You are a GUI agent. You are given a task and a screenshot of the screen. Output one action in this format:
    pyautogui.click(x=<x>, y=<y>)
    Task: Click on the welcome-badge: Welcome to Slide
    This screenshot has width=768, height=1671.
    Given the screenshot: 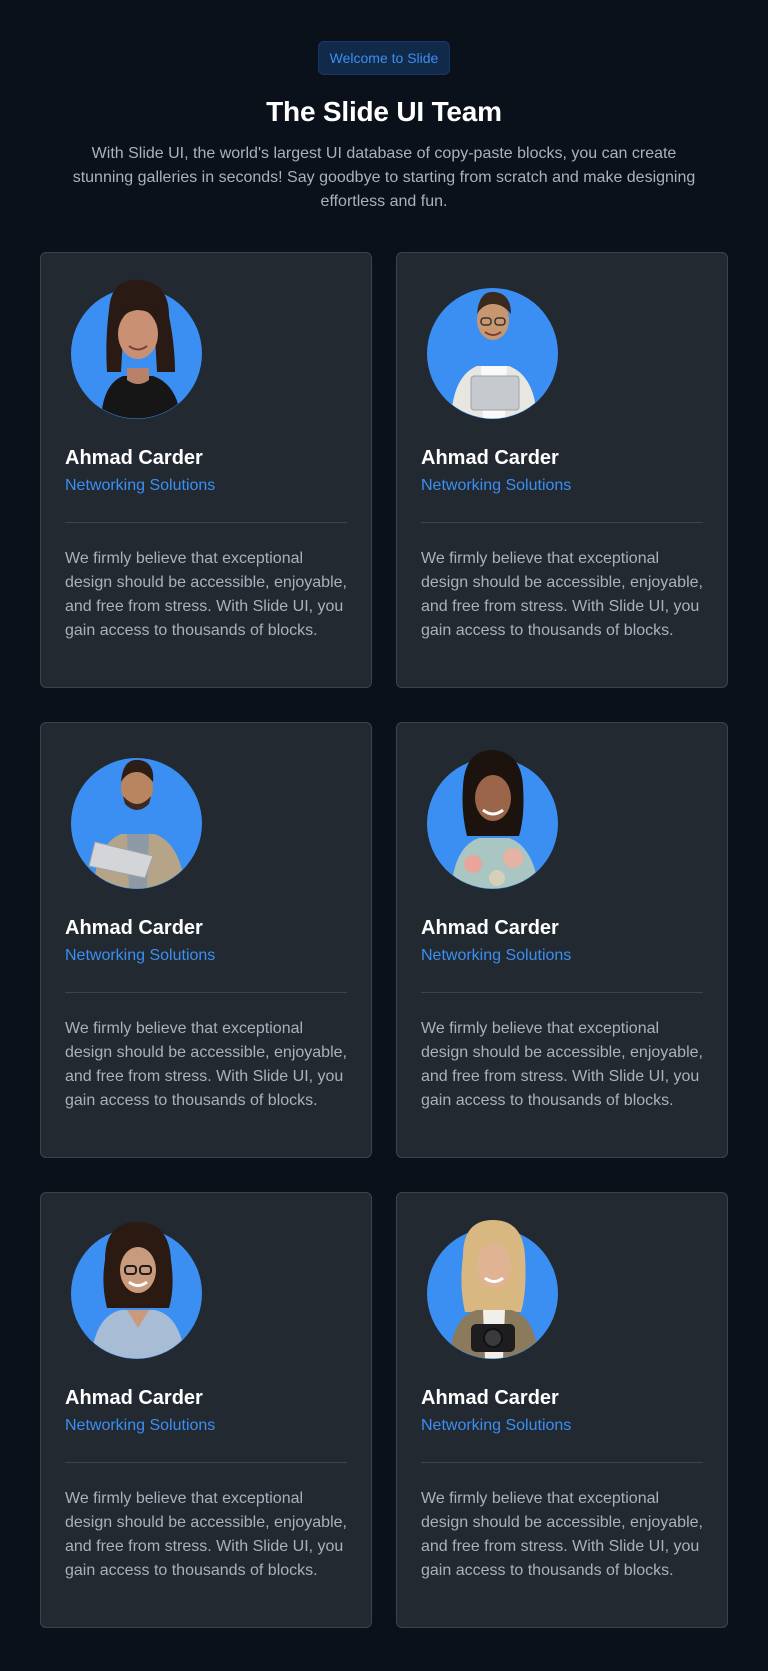 What is the action you would take?
    pyautogui.click(x=384, y=58)
    